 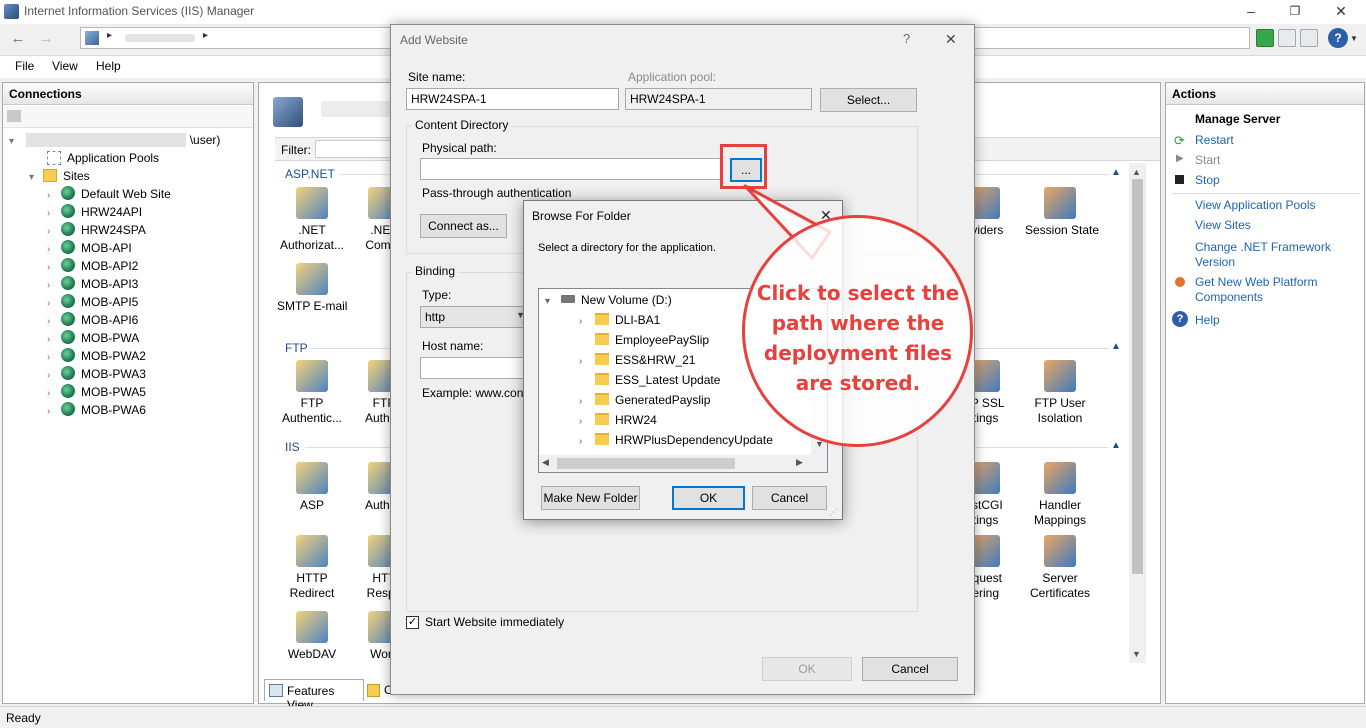 What do you see at coordinates (590, 498) in the screenshot?
I see `make-new-folder-button: Make New Folder` at bounding box center [590, 498].